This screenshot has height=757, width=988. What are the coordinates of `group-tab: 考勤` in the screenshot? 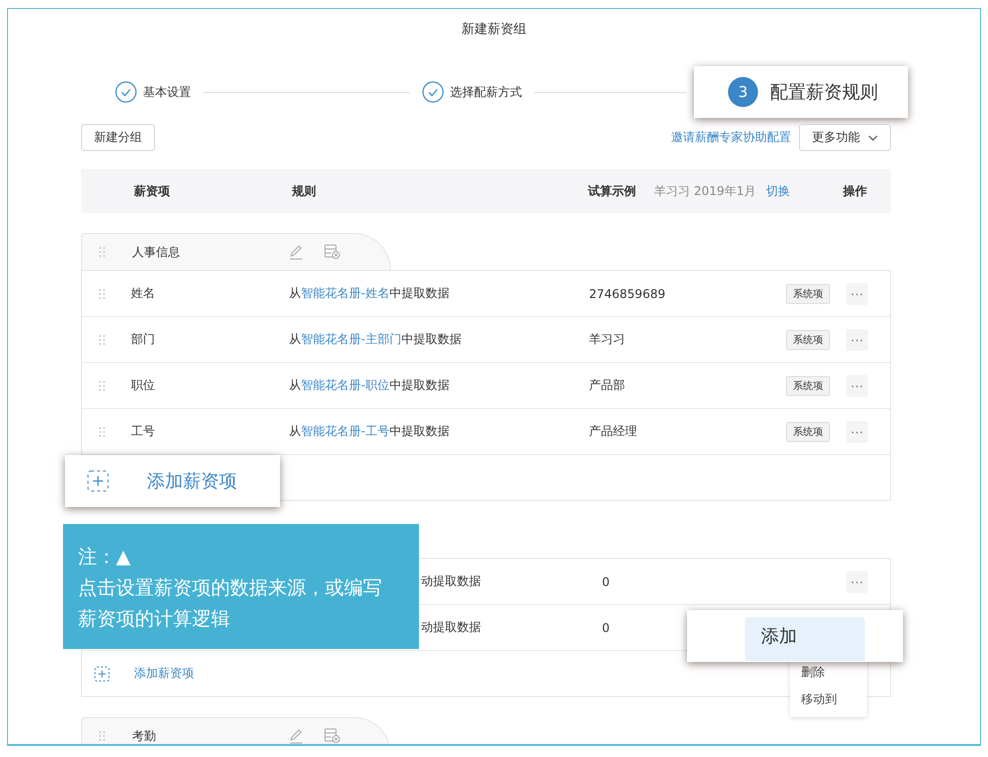 It's located at (236, 730).